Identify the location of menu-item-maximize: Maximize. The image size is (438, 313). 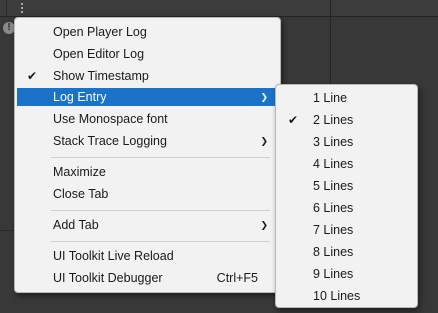
(147, 172).